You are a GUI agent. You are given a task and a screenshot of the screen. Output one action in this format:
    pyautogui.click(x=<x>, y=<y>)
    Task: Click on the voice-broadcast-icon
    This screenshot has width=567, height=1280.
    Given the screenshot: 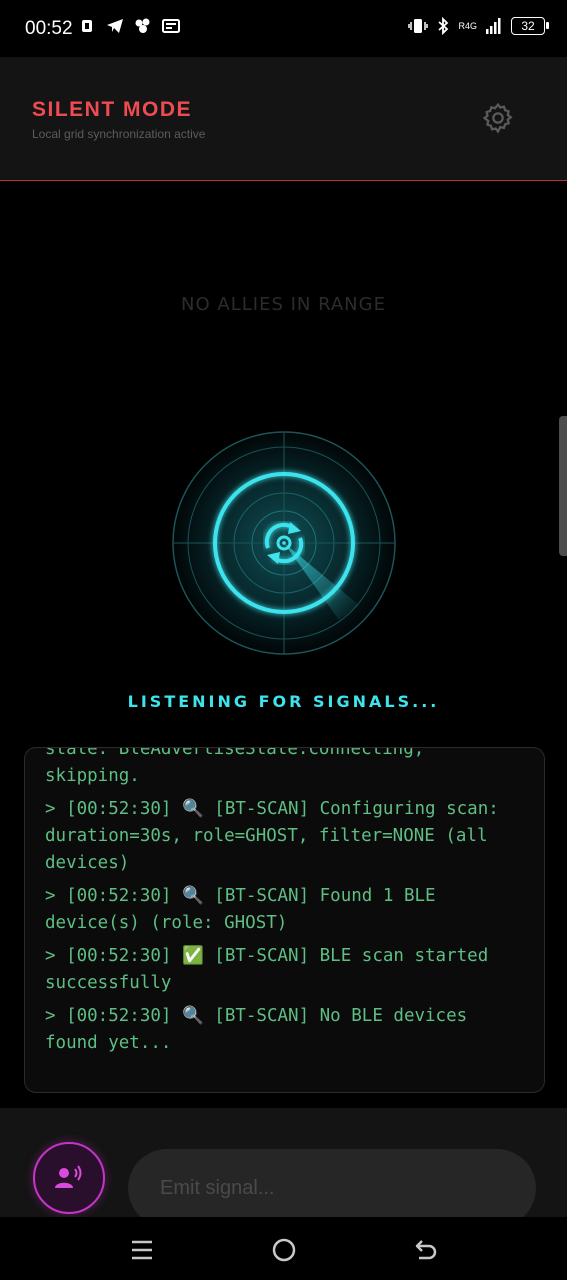 What is the action you would take?
    pyautogui.click(x=68, y=1176)
    